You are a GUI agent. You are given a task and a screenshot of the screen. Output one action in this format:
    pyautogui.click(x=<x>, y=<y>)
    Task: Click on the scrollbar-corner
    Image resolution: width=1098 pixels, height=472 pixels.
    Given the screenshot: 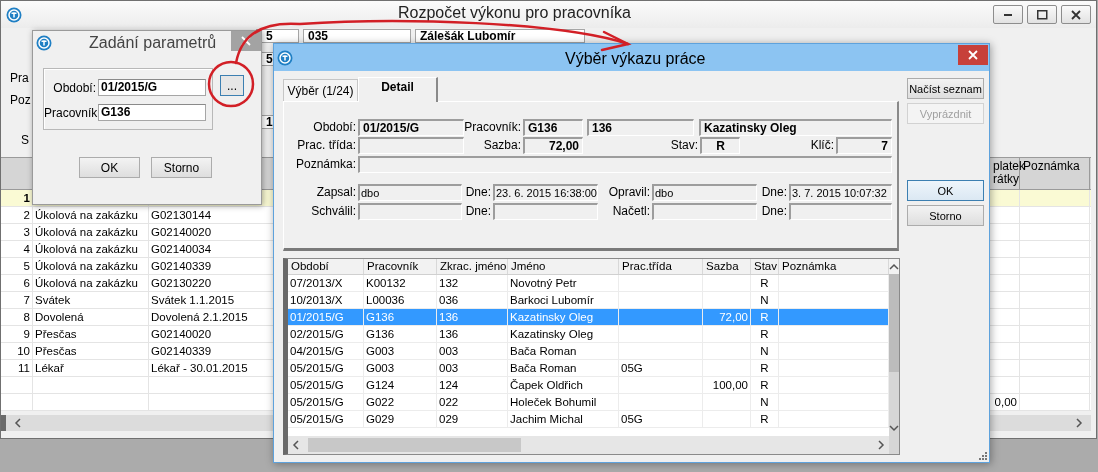 What is the action you would take?
    pyautogui.click(x=894, y=445)
    